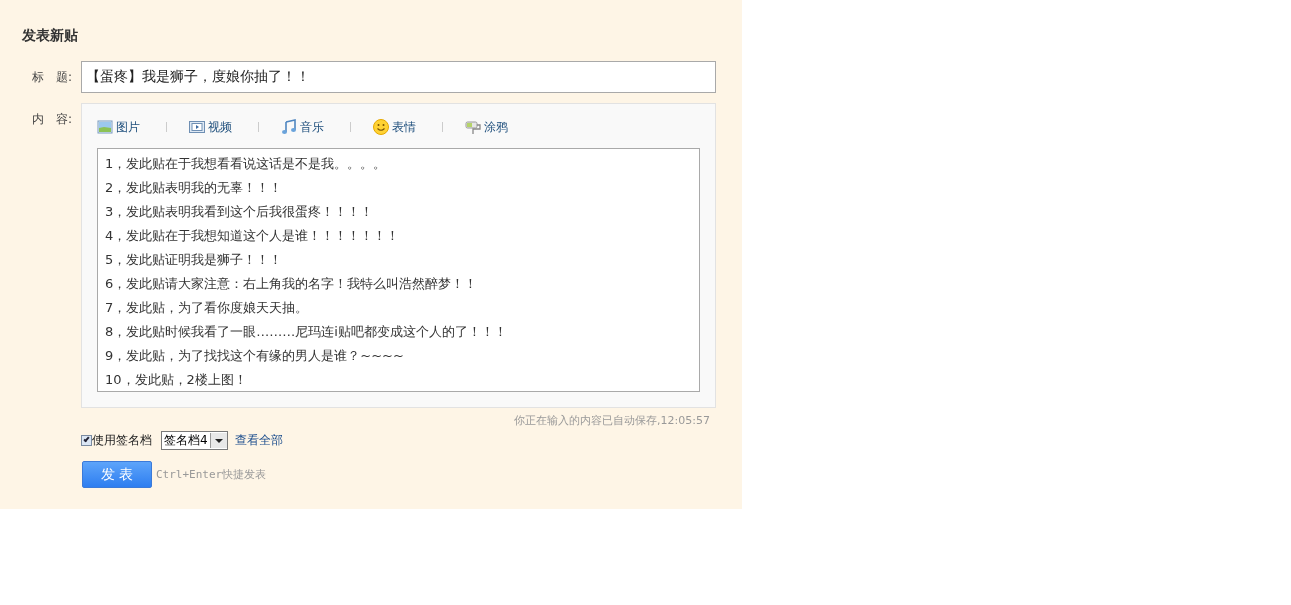  I want to click on music-note-icon, so click(289, 127).